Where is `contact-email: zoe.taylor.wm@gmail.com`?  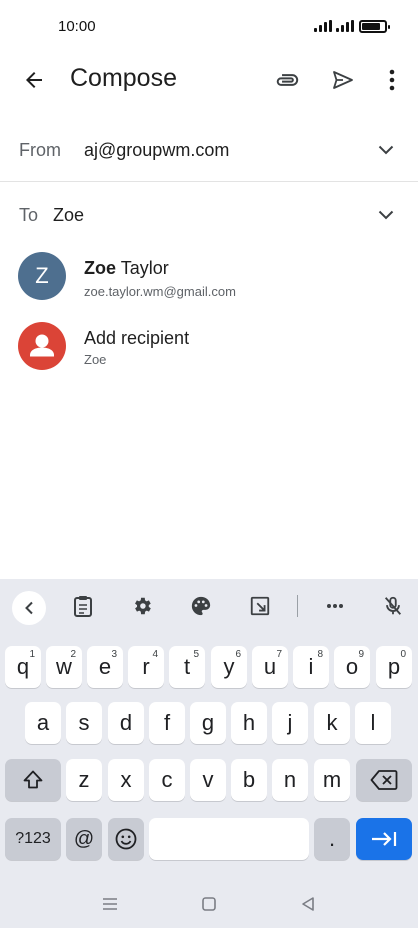
contact-email: zoe.taylor.wm@gmail.com is located at coordinates (160, 291).